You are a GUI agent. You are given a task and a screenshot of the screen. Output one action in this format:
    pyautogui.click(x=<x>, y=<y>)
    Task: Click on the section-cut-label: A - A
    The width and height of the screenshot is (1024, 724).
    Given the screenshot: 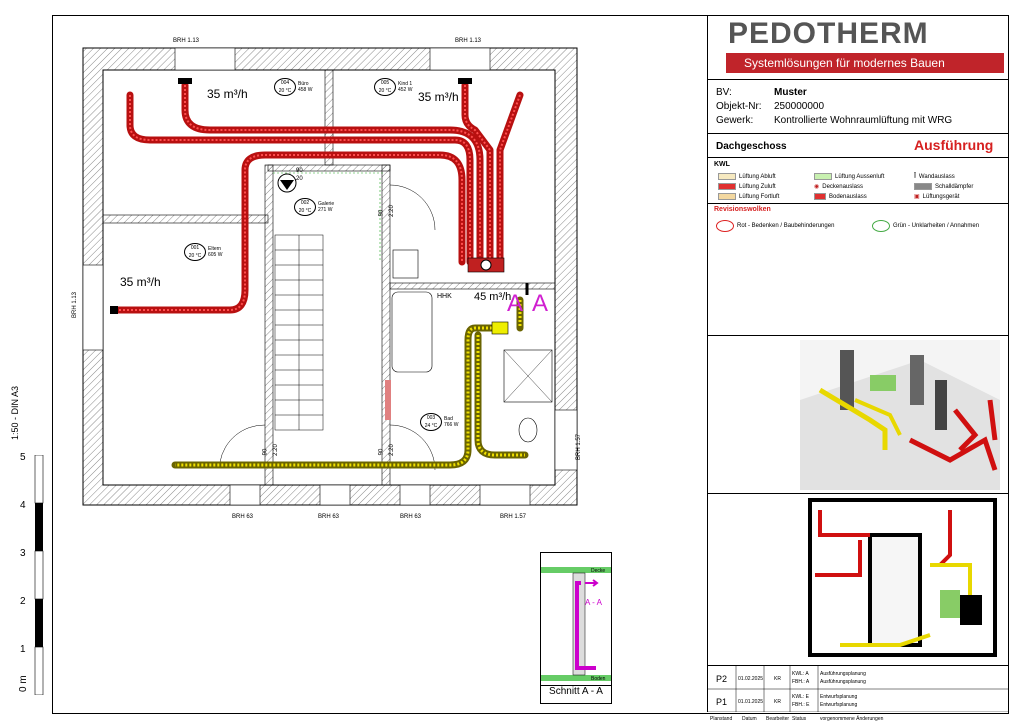 What is the action you would take?
    pyautogui.click(x=593, y=602)
    